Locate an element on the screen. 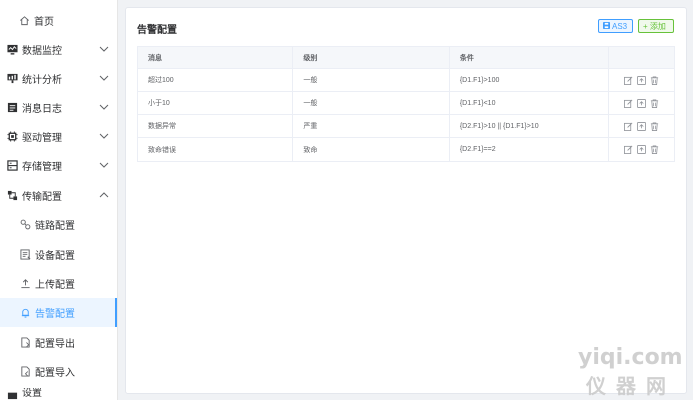 This screenshot has width=693, height=400. table-row: 小于10 一般 {D1.F1}<10 is located at coordinates (406, 103).